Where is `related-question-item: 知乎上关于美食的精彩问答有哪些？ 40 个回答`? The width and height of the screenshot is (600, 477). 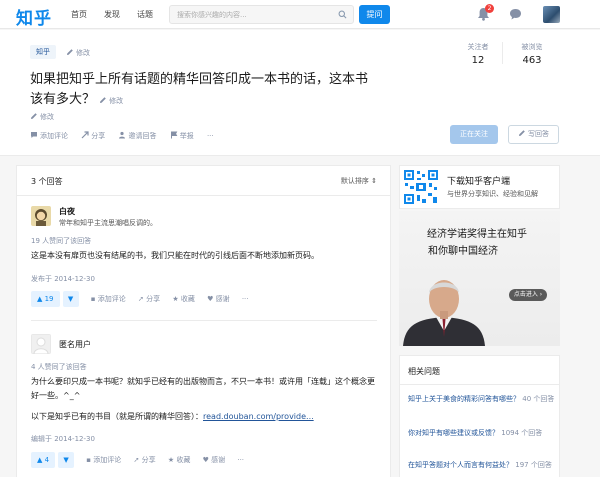
related-question-item: 知乎上关于美食的精彩问答有哪些？ 40 个回答 is located at coordinates (483, 399).